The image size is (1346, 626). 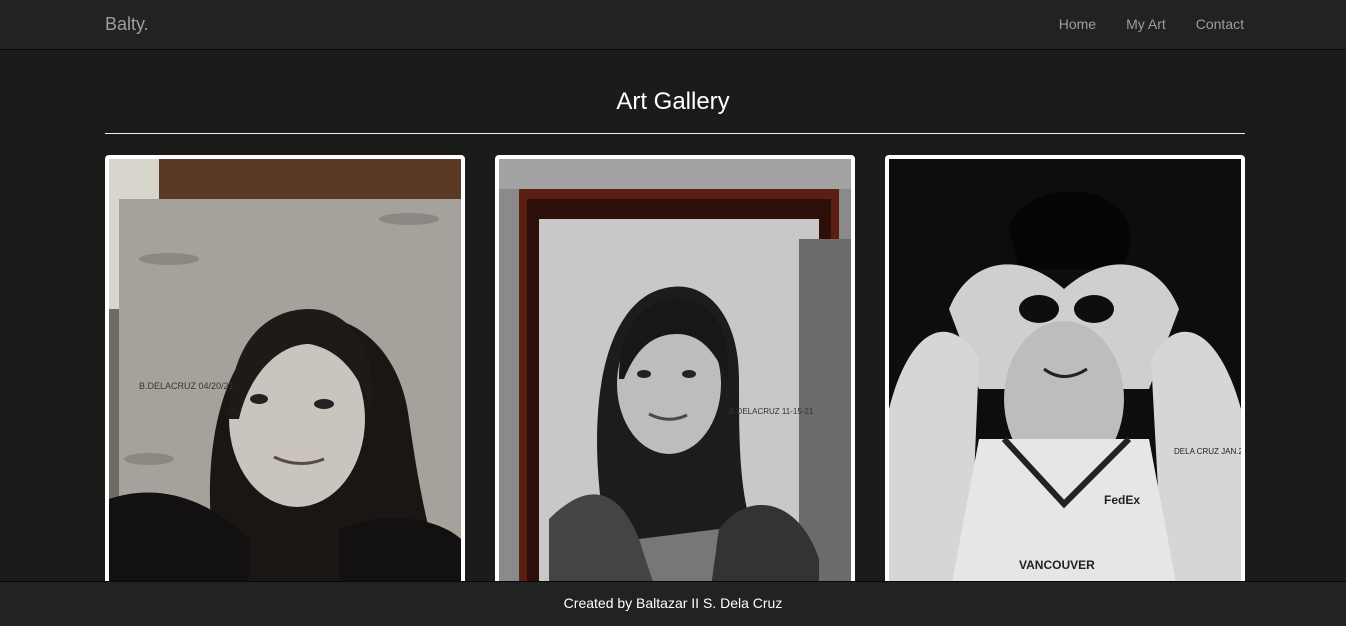 I want to click on svg-text: FedEx, so click(x=1122, y=500).